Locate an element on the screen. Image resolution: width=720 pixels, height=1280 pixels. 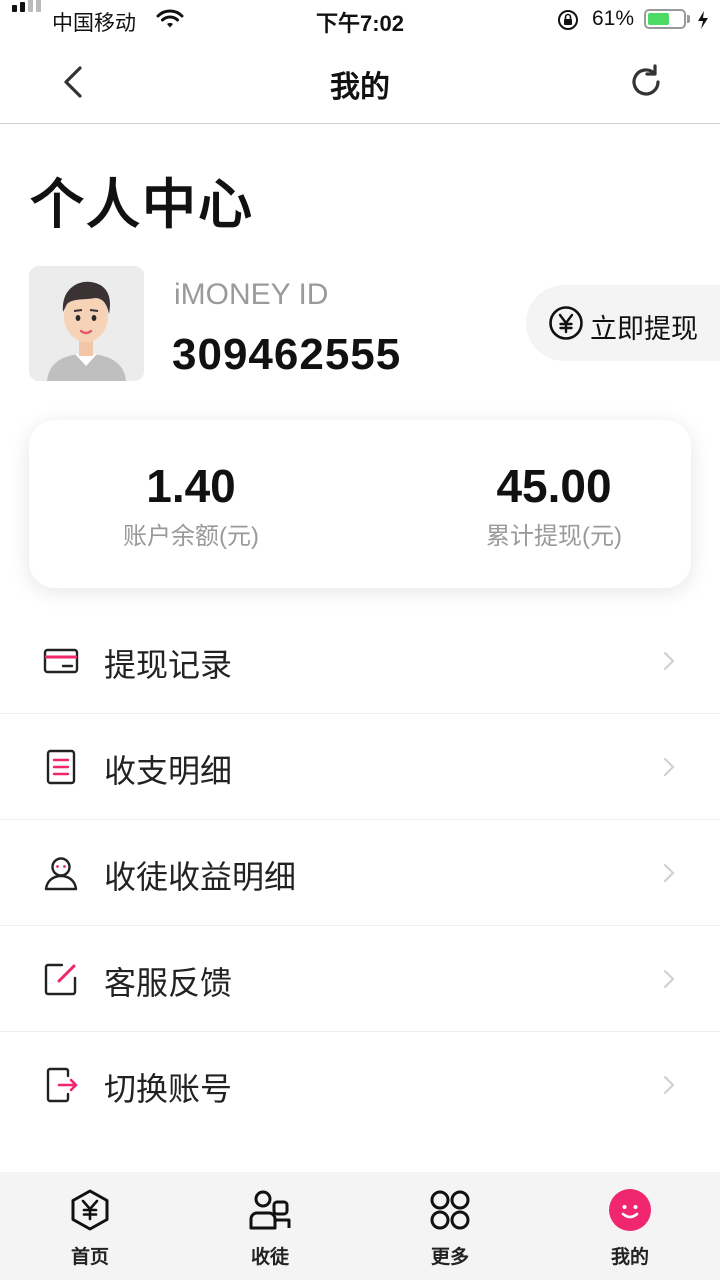
user-icon is located at coordinates (61, 874).